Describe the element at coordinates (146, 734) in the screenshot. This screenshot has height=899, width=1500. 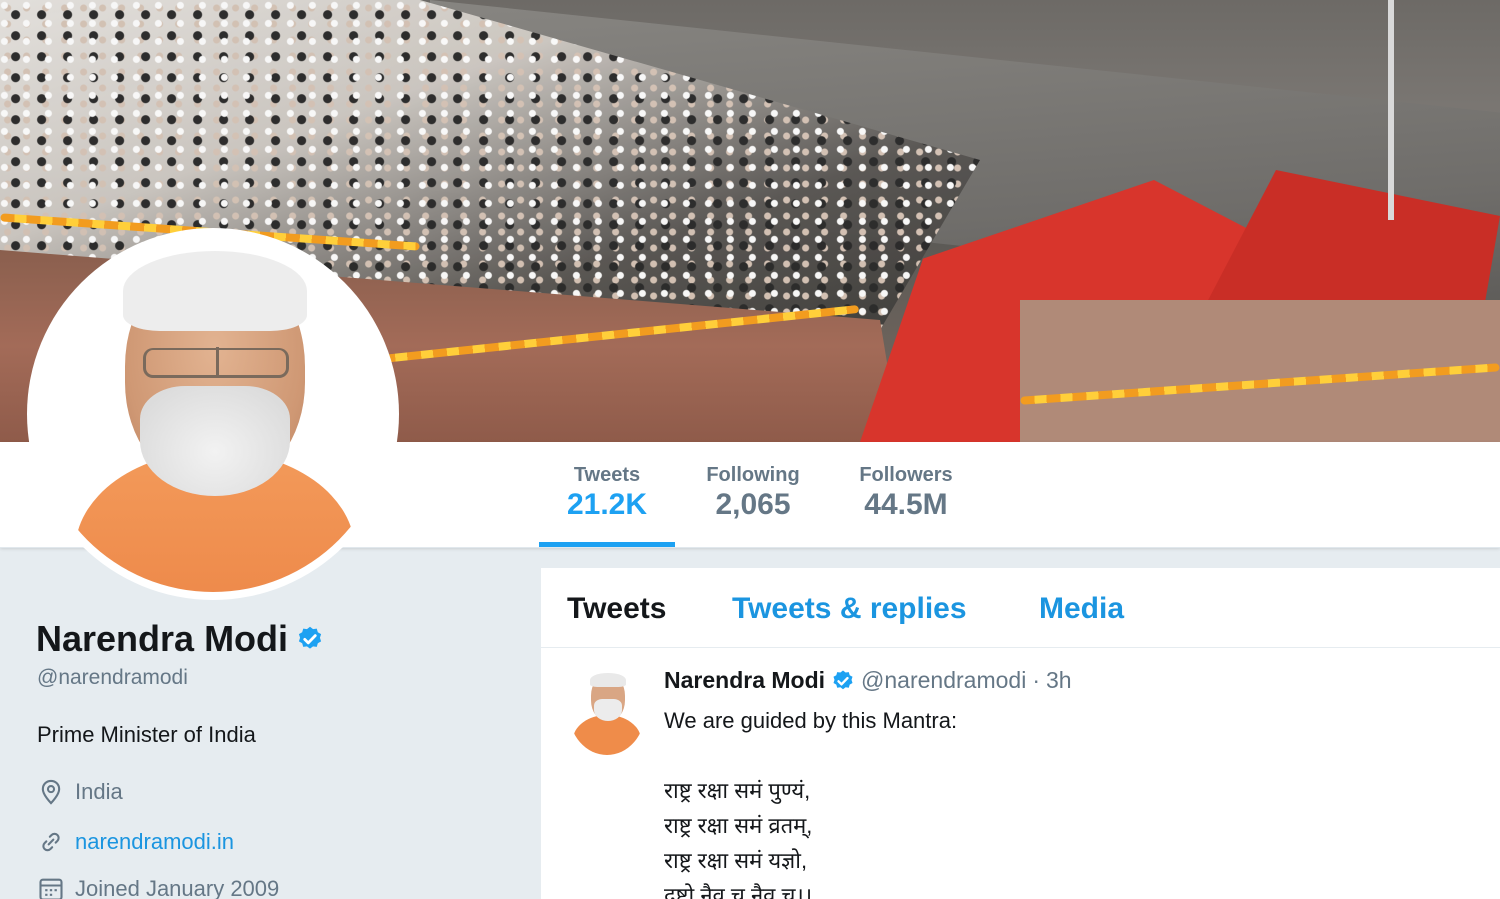
I see `profile-bio: Prime Minister of India` at that location.